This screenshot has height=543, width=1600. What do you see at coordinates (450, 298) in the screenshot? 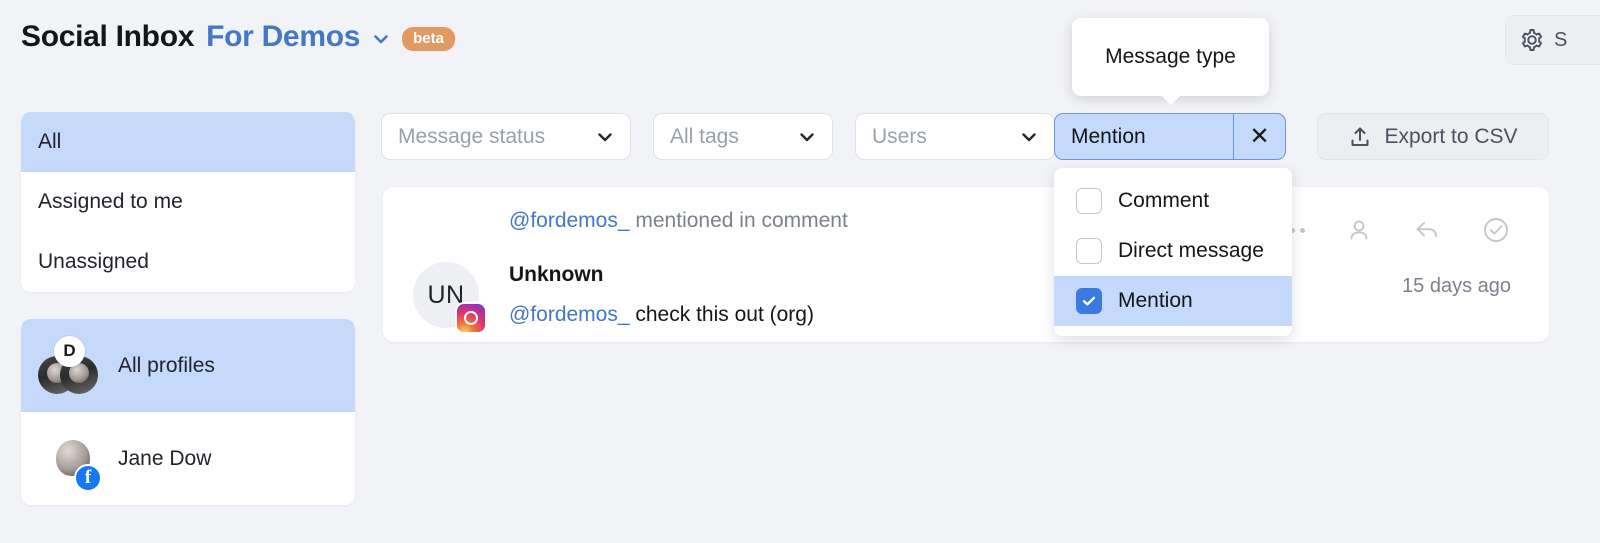
I see `message-avatar: UN` at bounding box center [450, 298].